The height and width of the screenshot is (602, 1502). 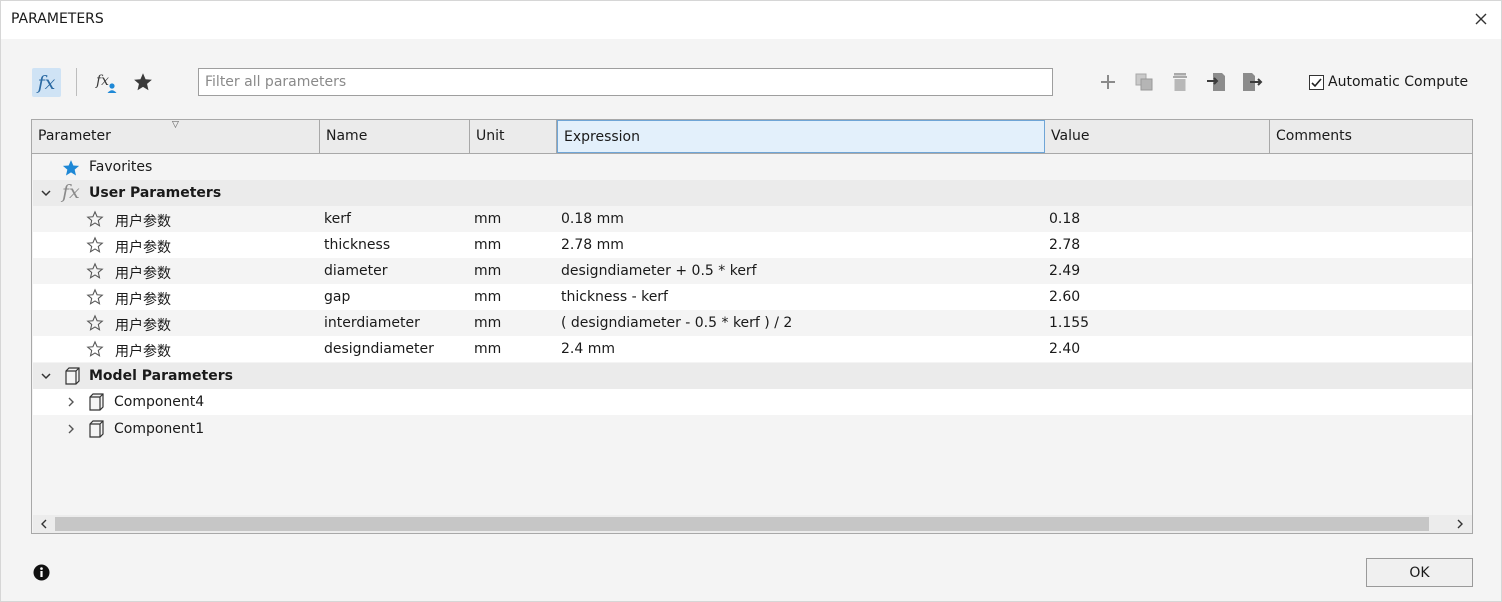 What do you see at coordinates (71, 168) in the screenshot?
I see `favorites-star-icon` at bounding box center [71, 168].